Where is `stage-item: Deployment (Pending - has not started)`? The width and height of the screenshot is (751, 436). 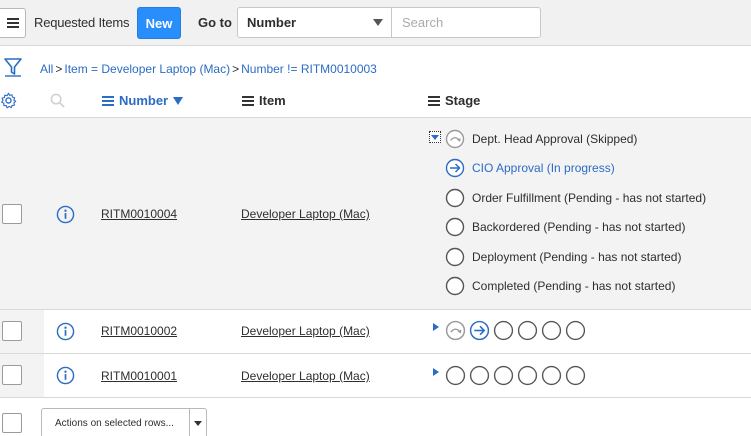
stage-item: Deployment (Pending - has not started) is located at coordinates (563, 257).